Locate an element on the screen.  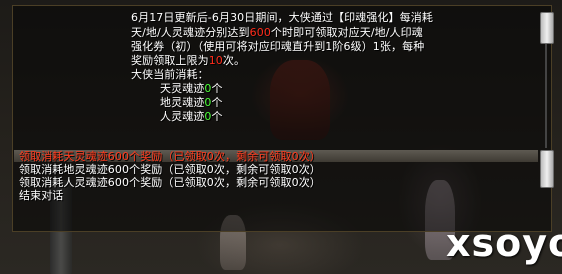
consumption-label: 人灵魂迹 is located at coordinates (182, 116).